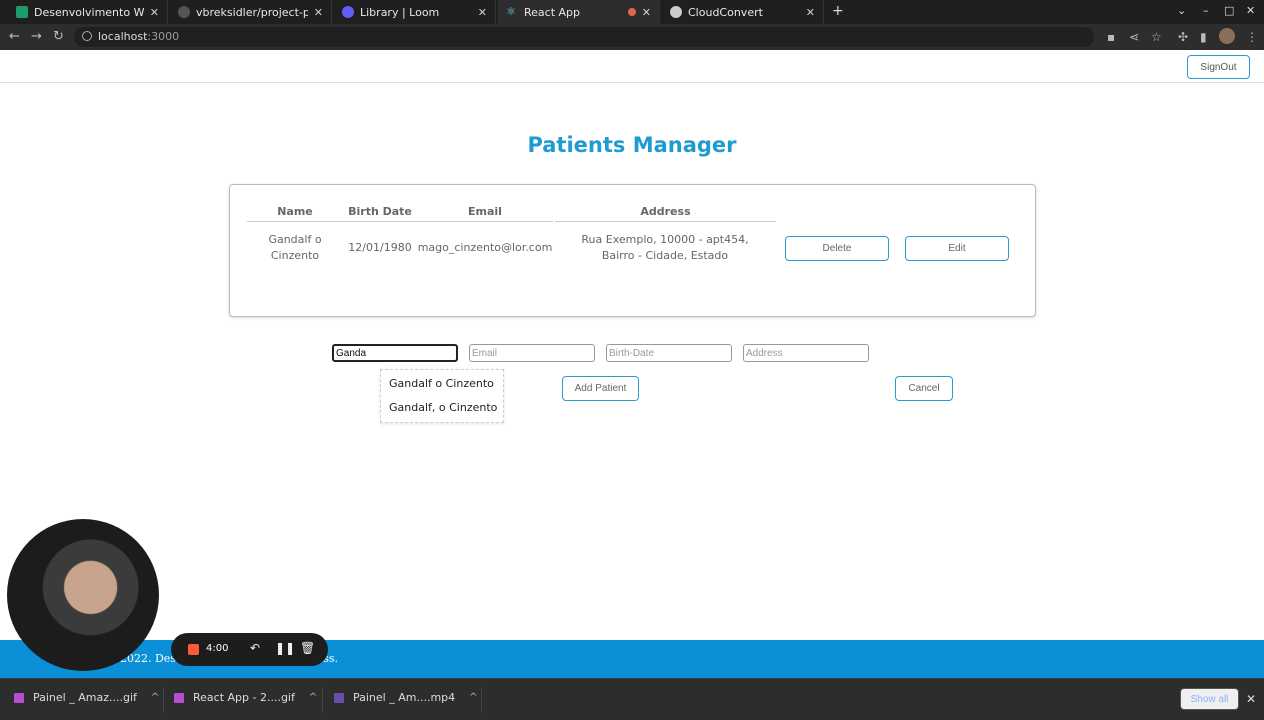 The width and height of the screenshot is (1264, 720). I want to click on cell-name: Gandalf o Cinzento, so click(295, 247).